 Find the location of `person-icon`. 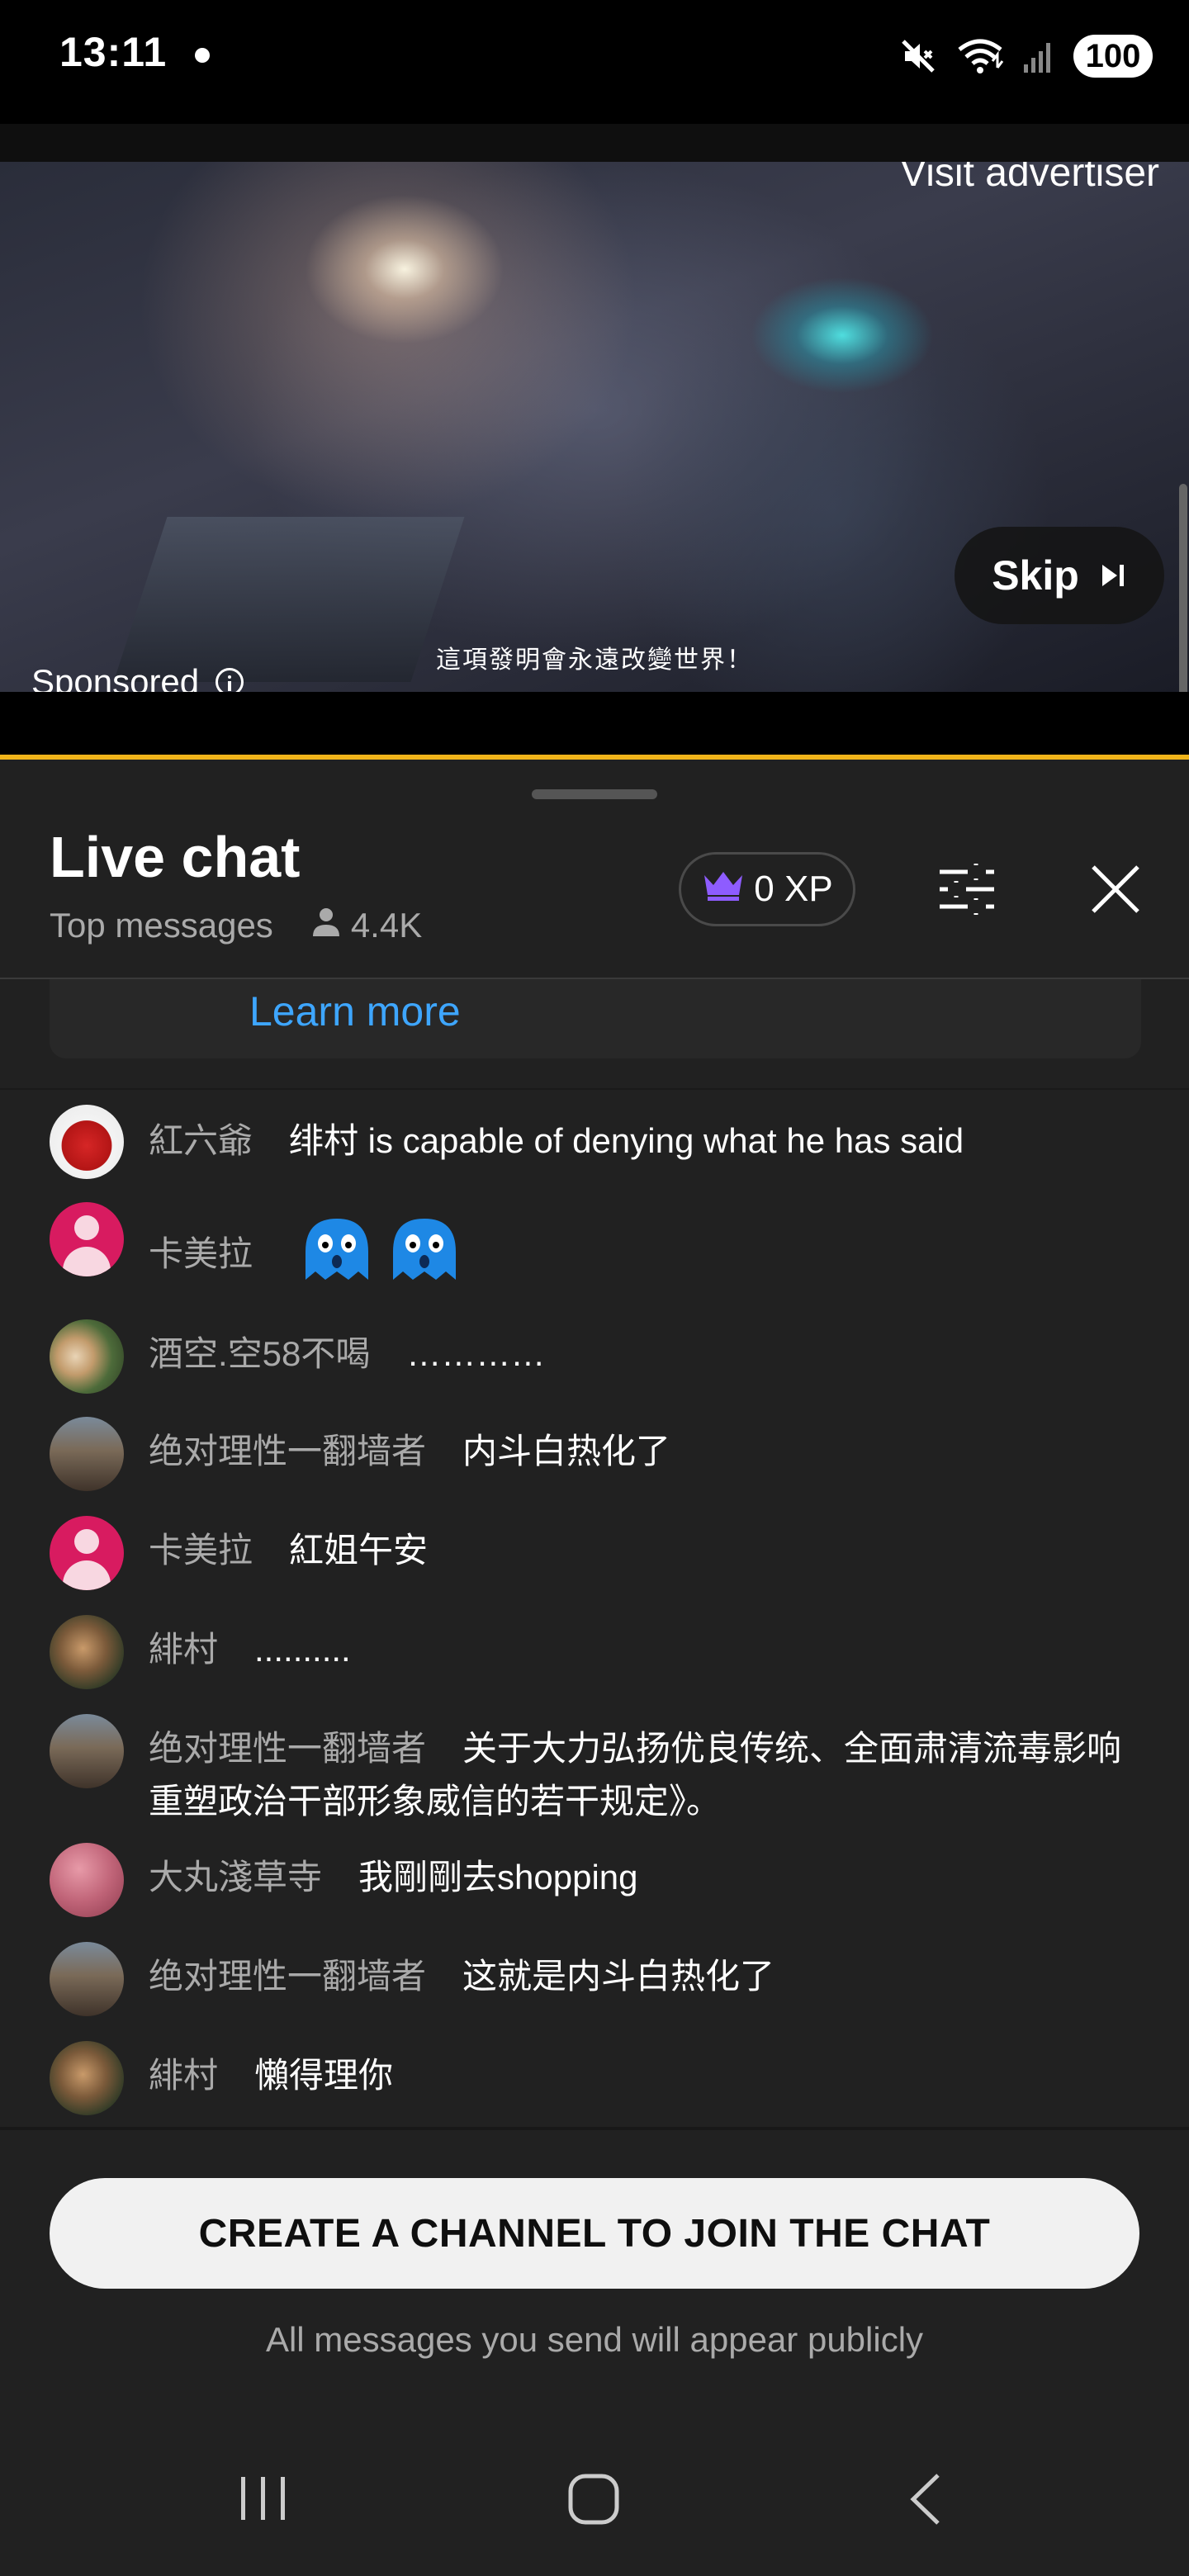

person-icon is located at coordinates (326, 925).